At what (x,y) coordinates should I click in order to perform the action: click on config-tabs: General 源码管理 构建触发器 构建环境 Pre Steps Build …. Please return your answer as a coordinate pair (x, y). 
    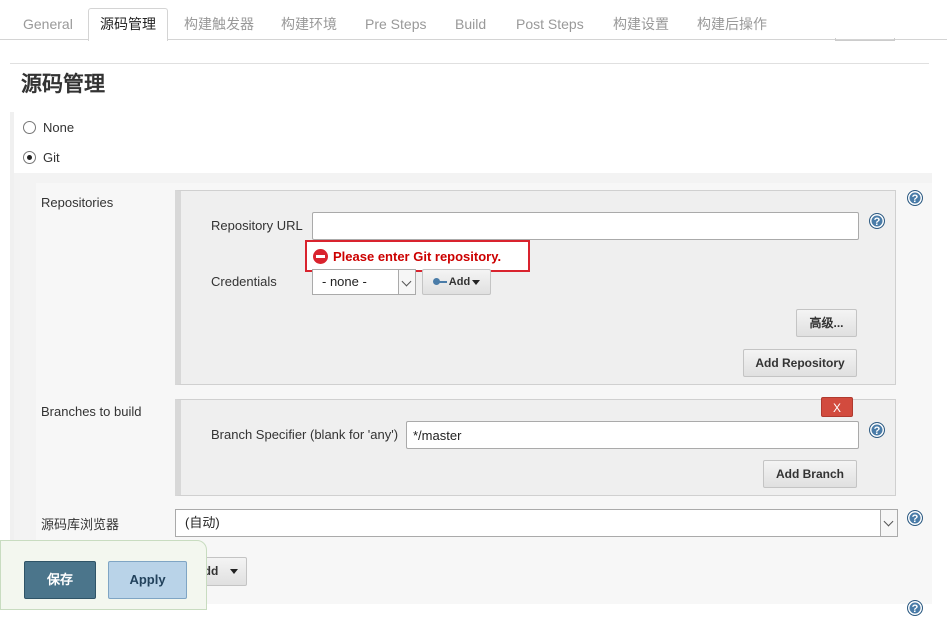
    Looking at the image, I should click on (473, 20).